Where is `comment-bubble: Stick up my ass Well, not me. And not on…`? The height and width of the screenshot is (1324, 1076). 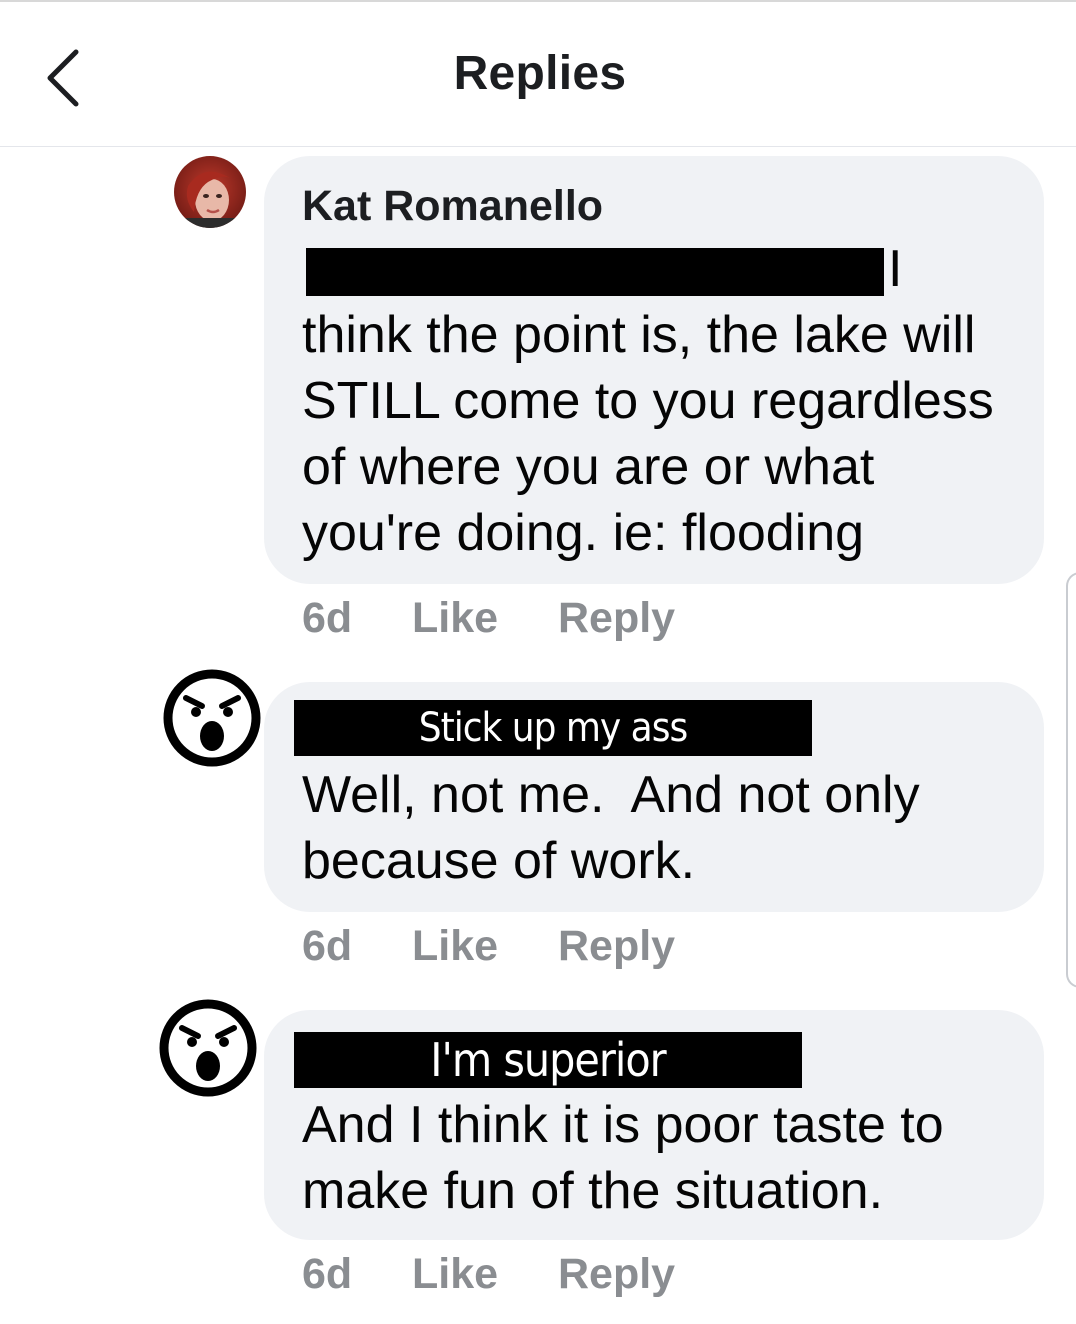 comment-bubble: Stick up my ass Well, not me. And not on… is located at coordinates (654, 797).